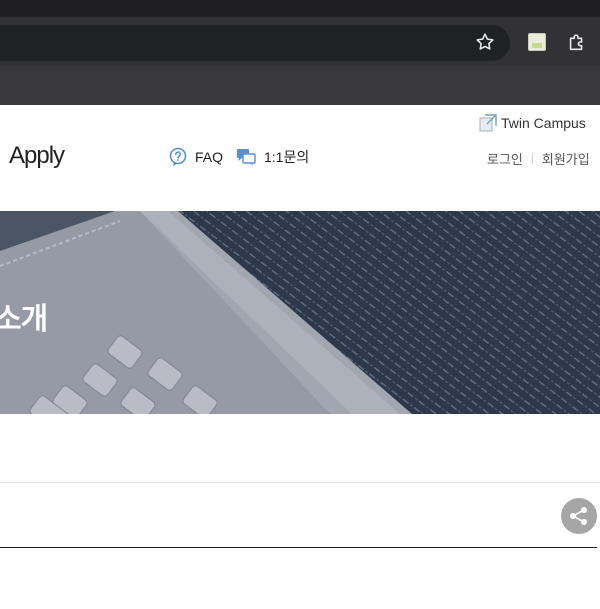 This screenshot has height=609, width=600. What do you see at coordinates (566, 158) in the screenshot?
I see `signup-link: 회원가입` at bounding box center [566, 158].